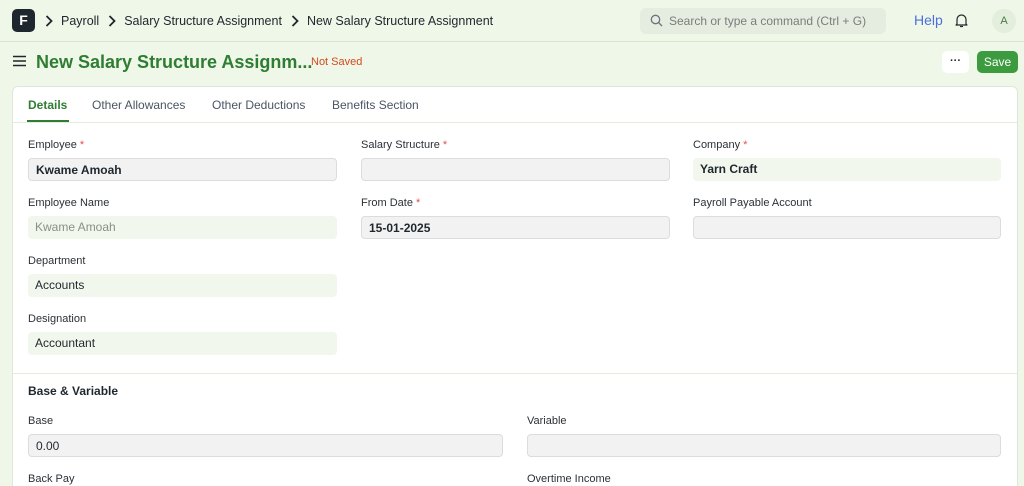  I want to click on more-actions-button: ···, so click(955, 62).